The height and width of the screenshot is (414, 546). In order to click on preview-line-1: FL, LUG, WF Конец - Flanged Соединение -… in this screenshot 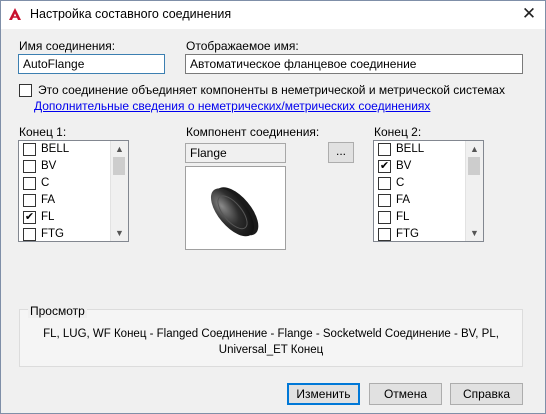, I will do `click(271, 334)`.